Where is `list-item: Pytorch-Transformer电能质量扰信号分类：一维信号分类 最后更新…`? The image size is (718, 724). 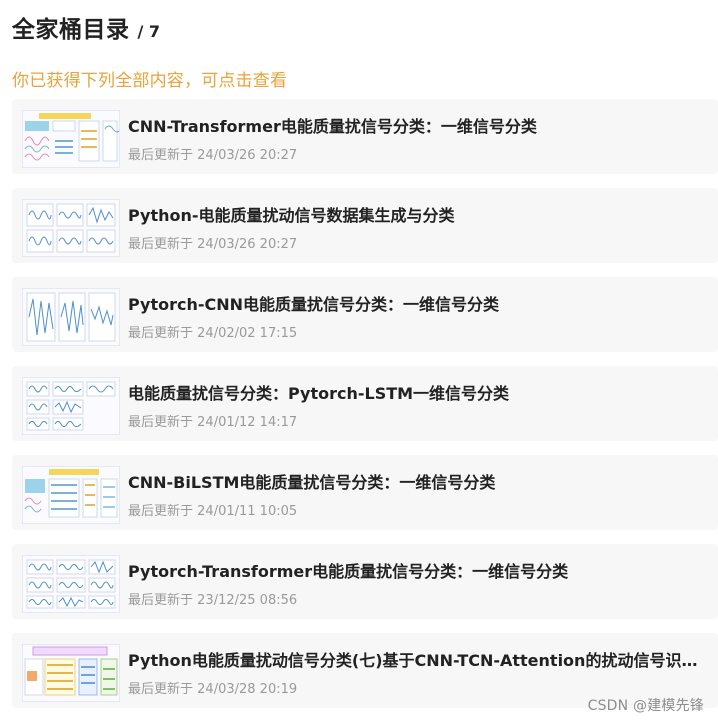
list-item: Pytorch-Transformer电能质量扰信号分类：一维信号分类 最后更新… is located at coordinates (365, 581).